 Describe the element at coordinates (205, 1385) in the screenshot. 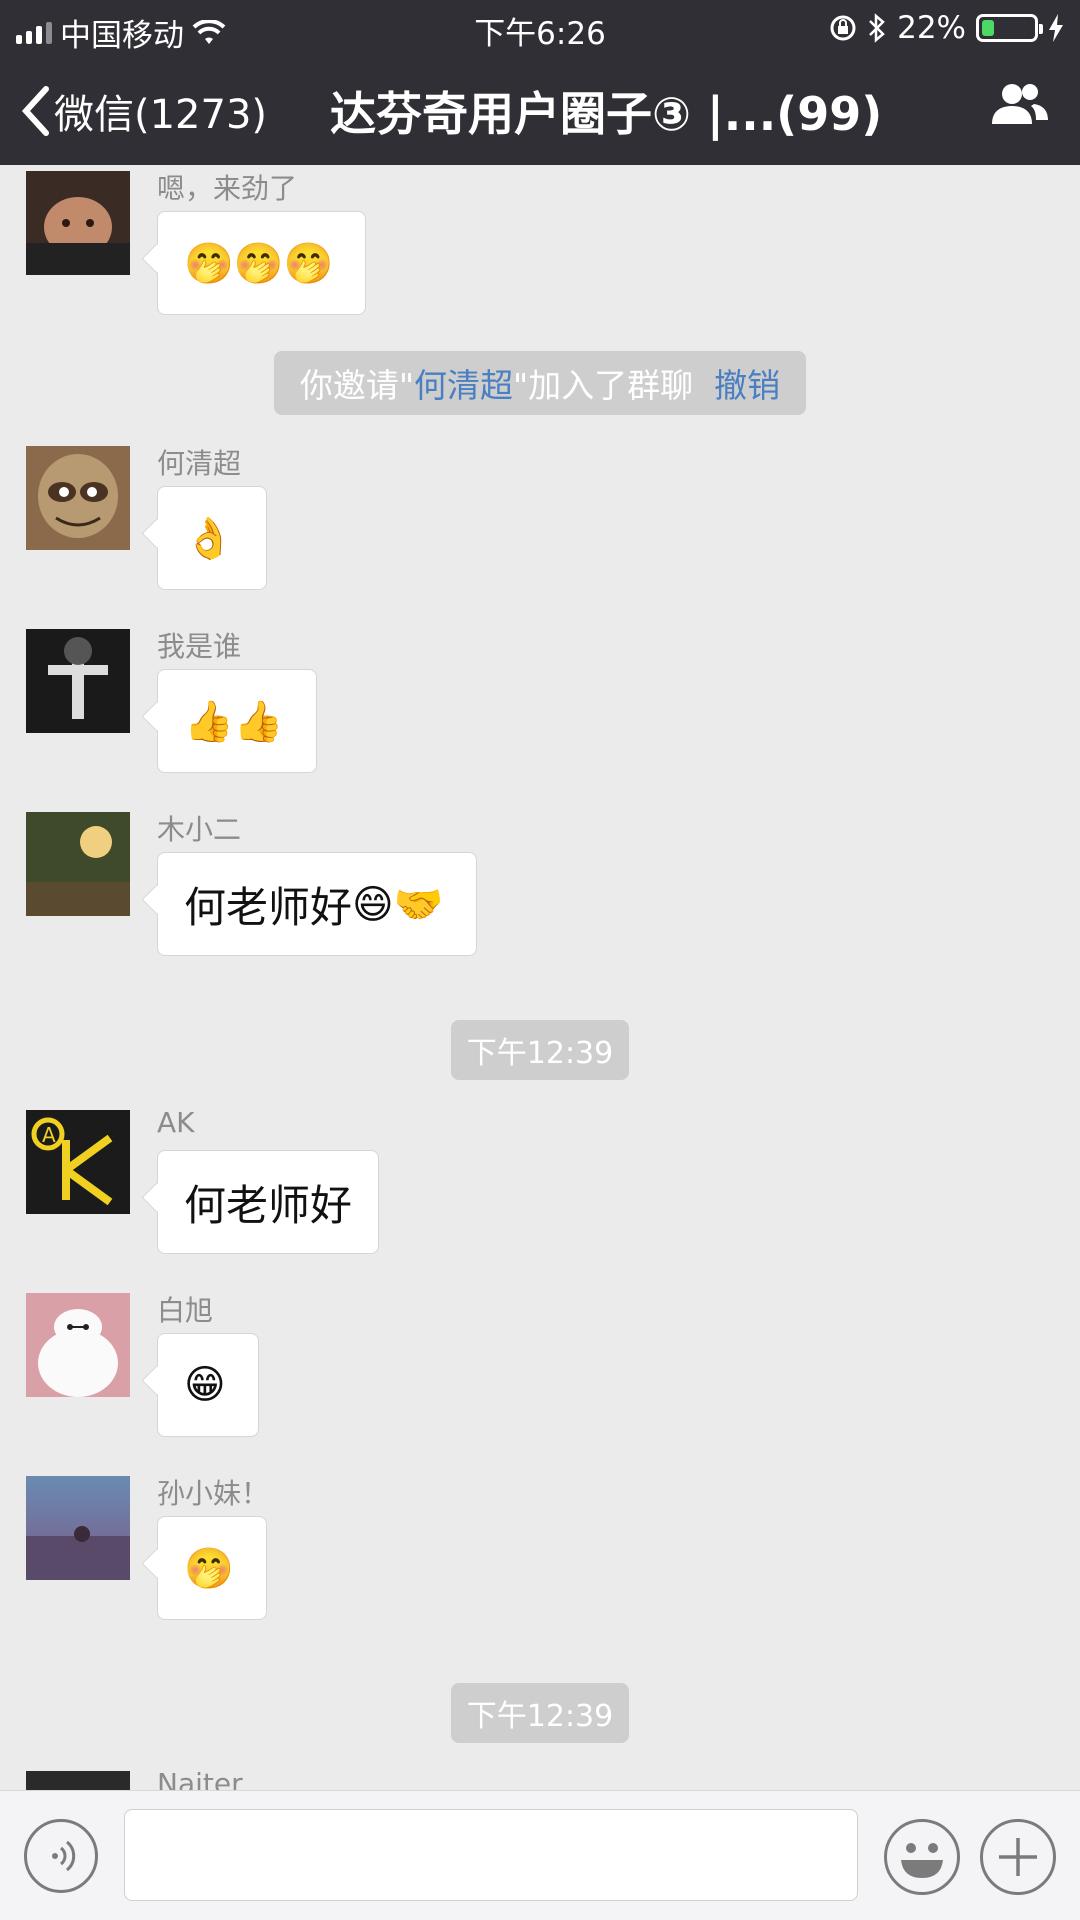

I see `emoji: 😁` at that location.